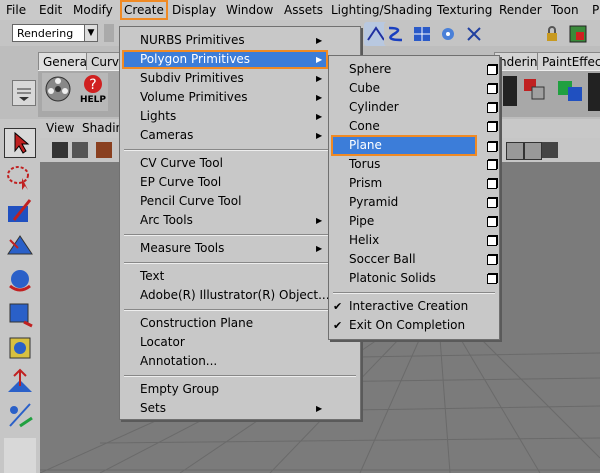  What do you see at coordinates (240, 182) in the screenshot?
I see `menu-item-ep-curve-tool: EP Curve Tool` at bounding box center [240, 182].